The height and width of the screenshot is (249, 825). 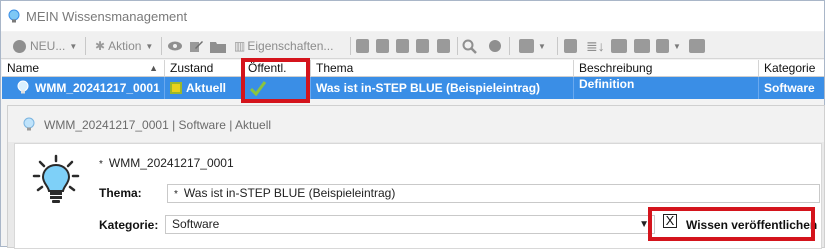 What do you see at coordinates (662, 46) in the screenshot?
I see `lock-icon` at bounding box center [662, 46].